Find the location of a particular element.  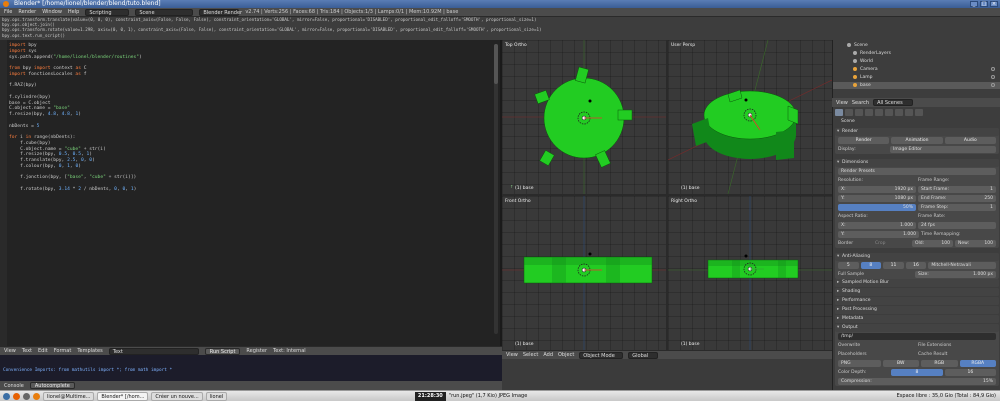

color-mode-bw: BW is located at coordinates (900, 363).